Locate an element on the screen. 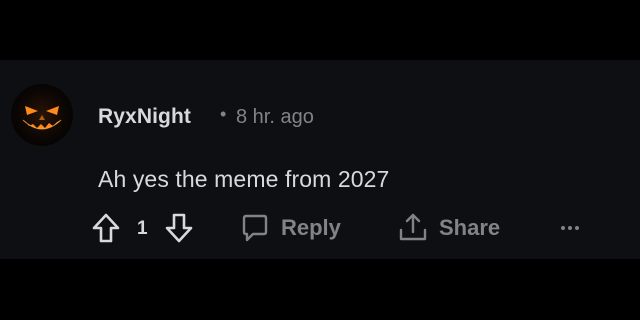 The height and width of the screenshot is (320, 640). downvote-button is located at coordinates (179, 228).